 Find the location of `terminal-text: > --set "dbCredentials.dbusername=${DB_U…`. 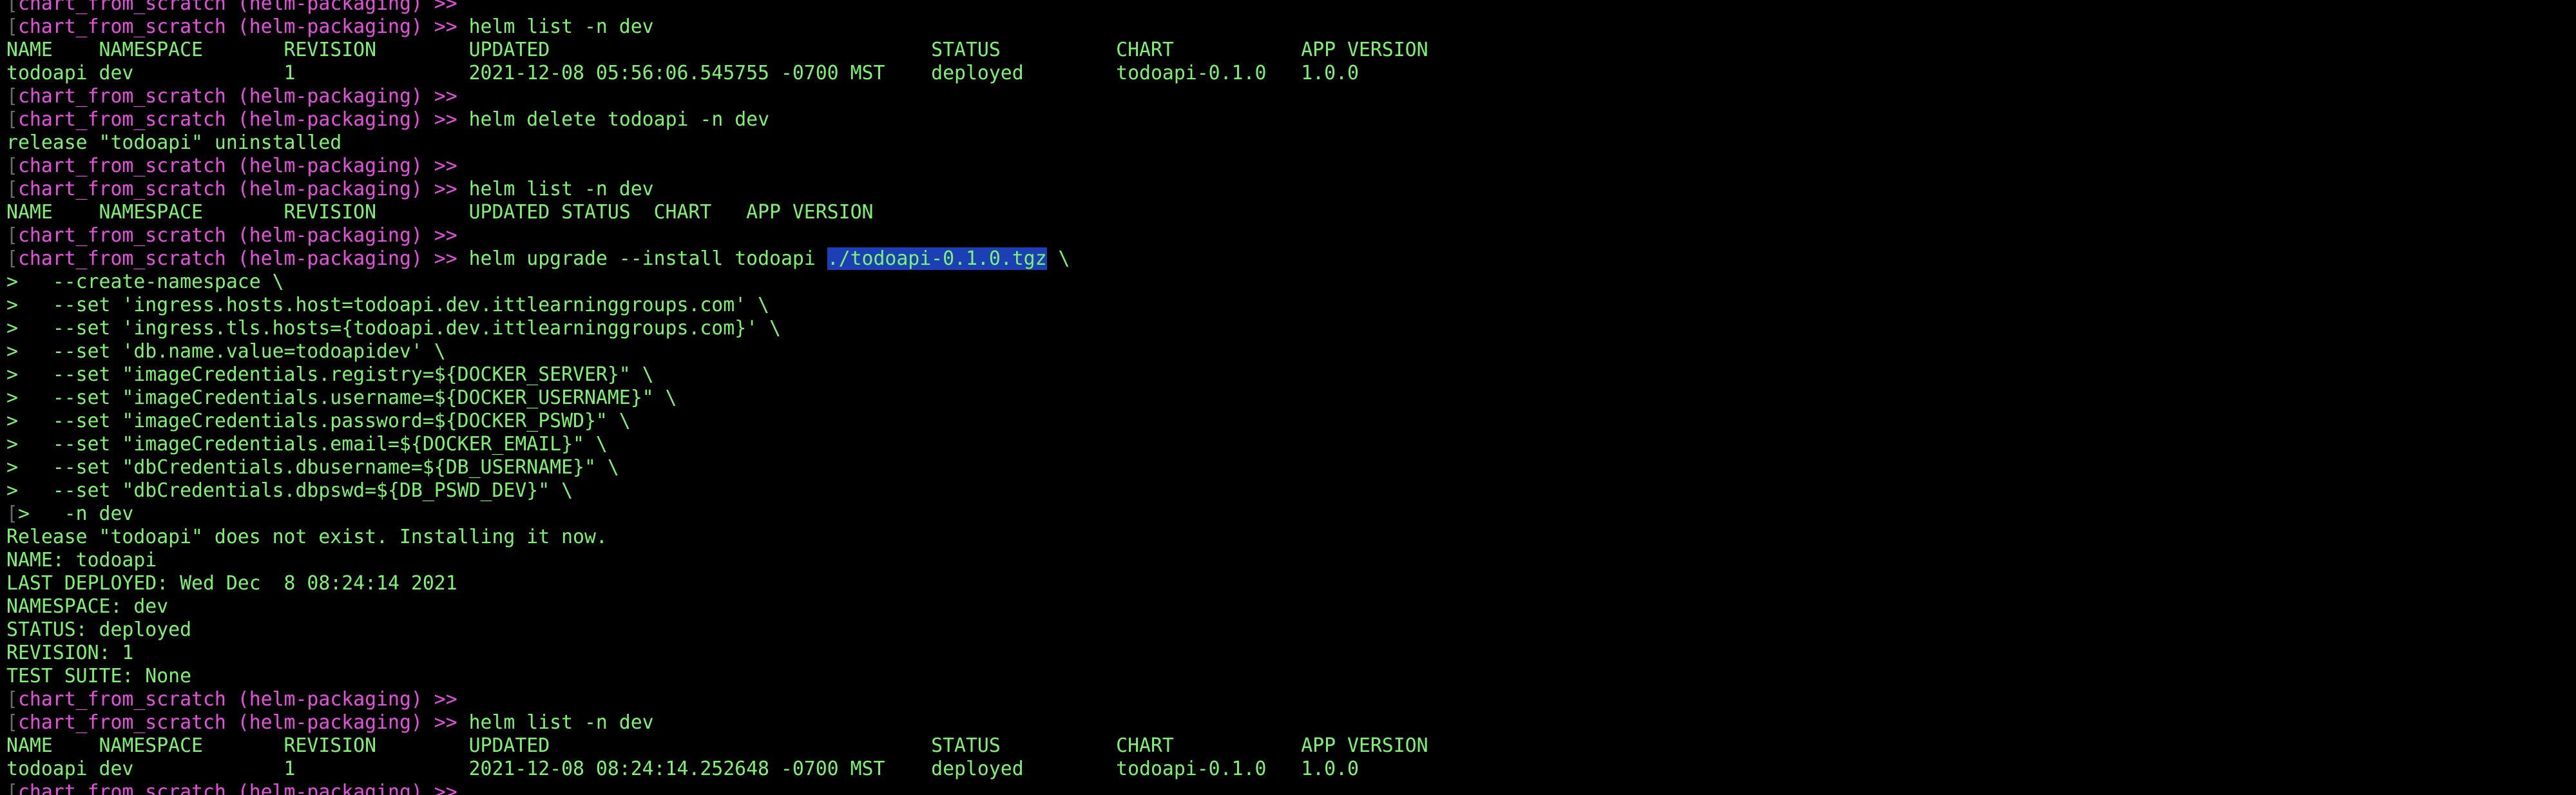

terminal-text: > --set "dbCredentials.dbusername=${DB_U… is located at coordinates (312, 467).